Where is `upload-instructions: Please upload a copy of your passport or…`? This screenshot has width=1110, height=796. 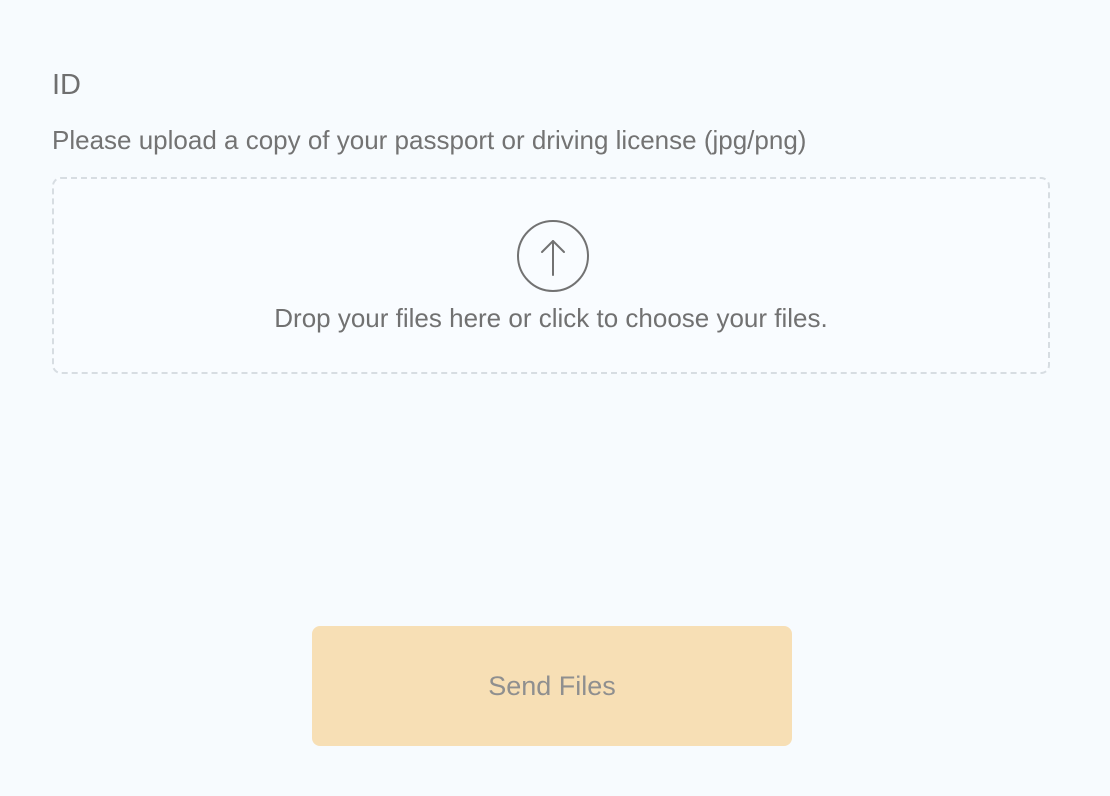
upload-instructions: Please upload a copy of your passport or… is located at coordinates (429, 140).